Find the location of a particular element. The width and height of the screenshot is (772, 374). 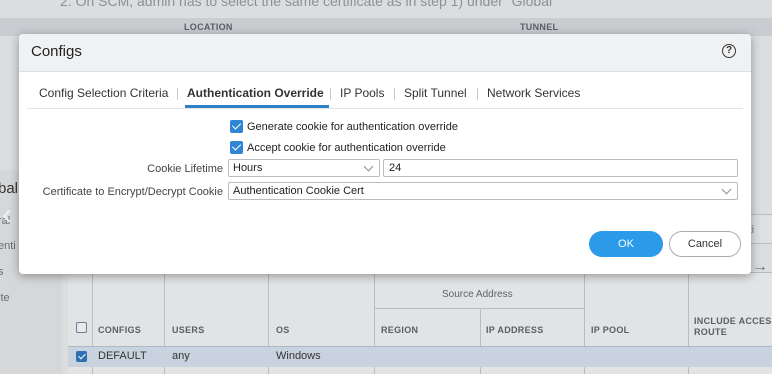

column-ip-address: IP ADDRESS is located at coordinates (515, 330).